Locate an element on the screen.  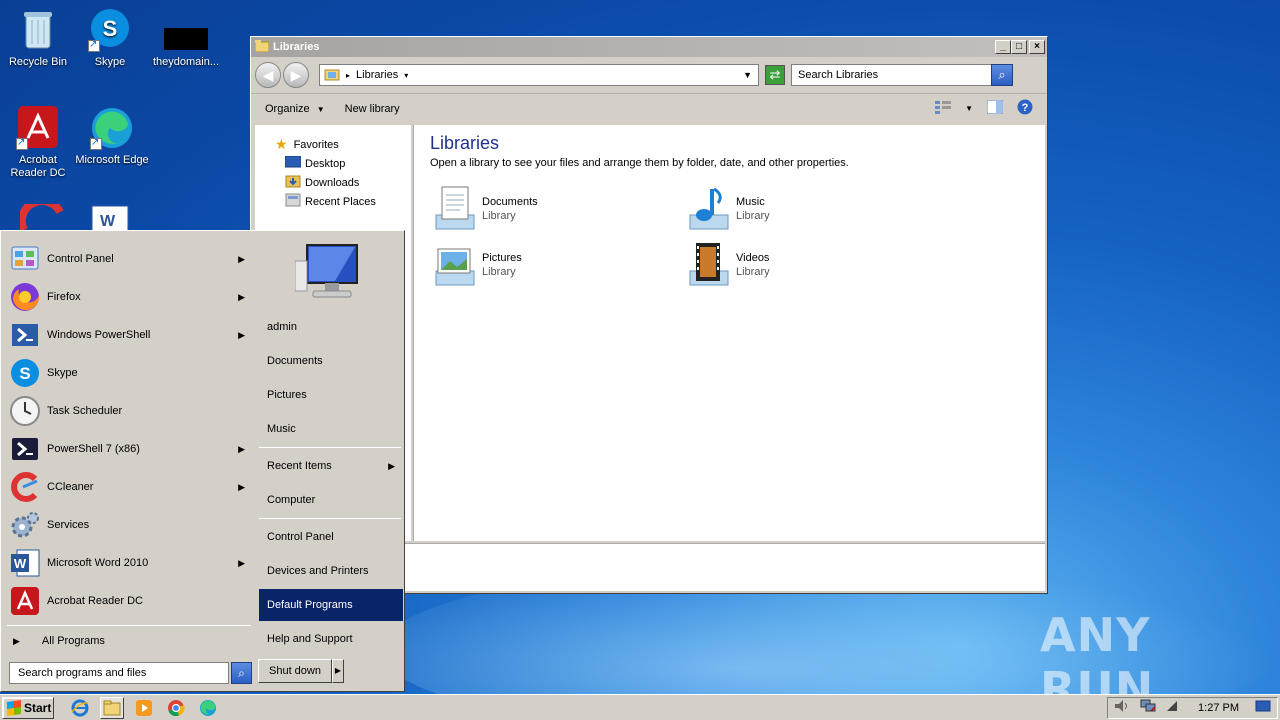
videos-library-icon is located at coordinates (708, 265).